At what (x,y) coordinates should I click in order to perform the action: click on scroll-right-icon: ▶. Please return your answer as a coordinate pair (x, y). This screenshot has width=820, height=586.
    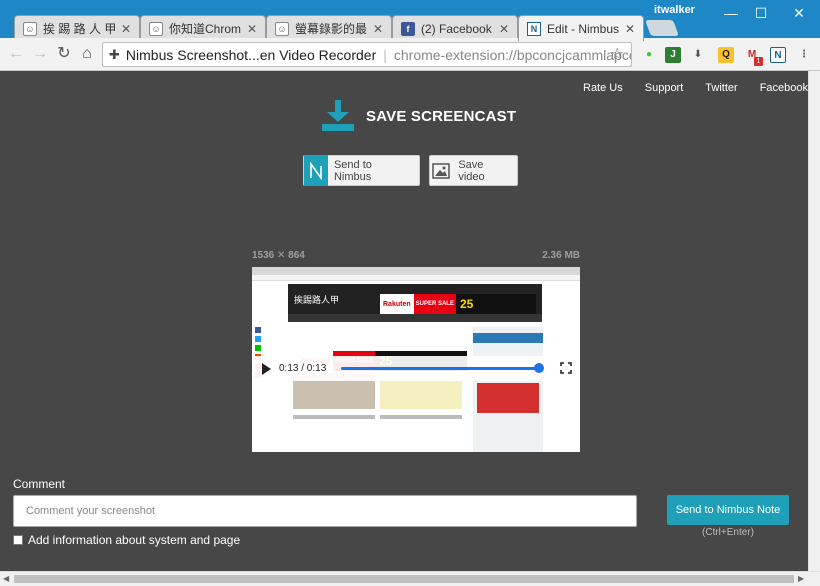
    Looking at the image, I should click on (801, 578).